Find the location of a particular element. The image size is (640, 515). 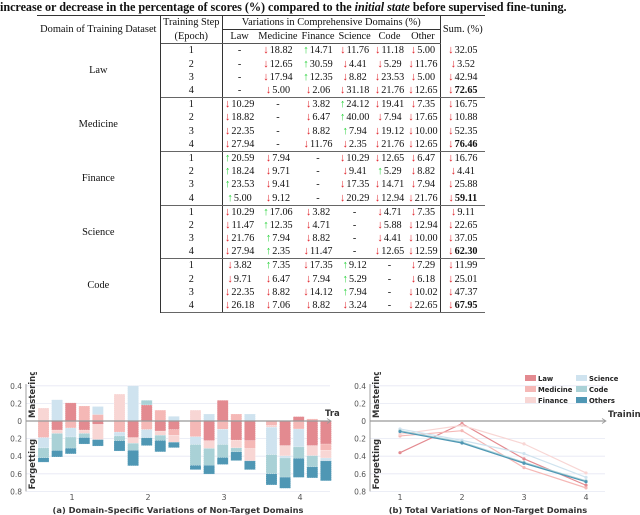

sum-cell: ↓72.65 is located at coordinates (462, 91).